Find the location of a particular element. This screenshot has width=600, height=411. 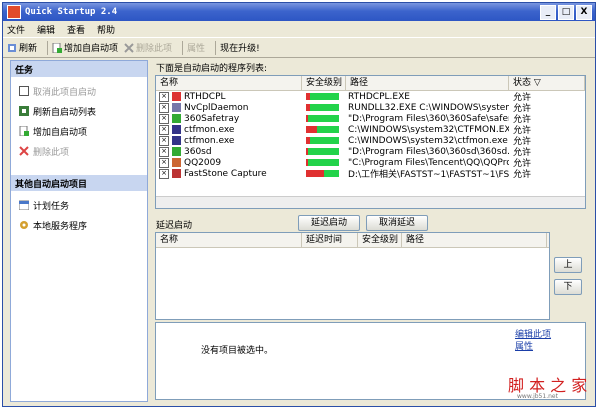

cell-path: RTHDCPL.EXE is located at coordinates (379, 96).